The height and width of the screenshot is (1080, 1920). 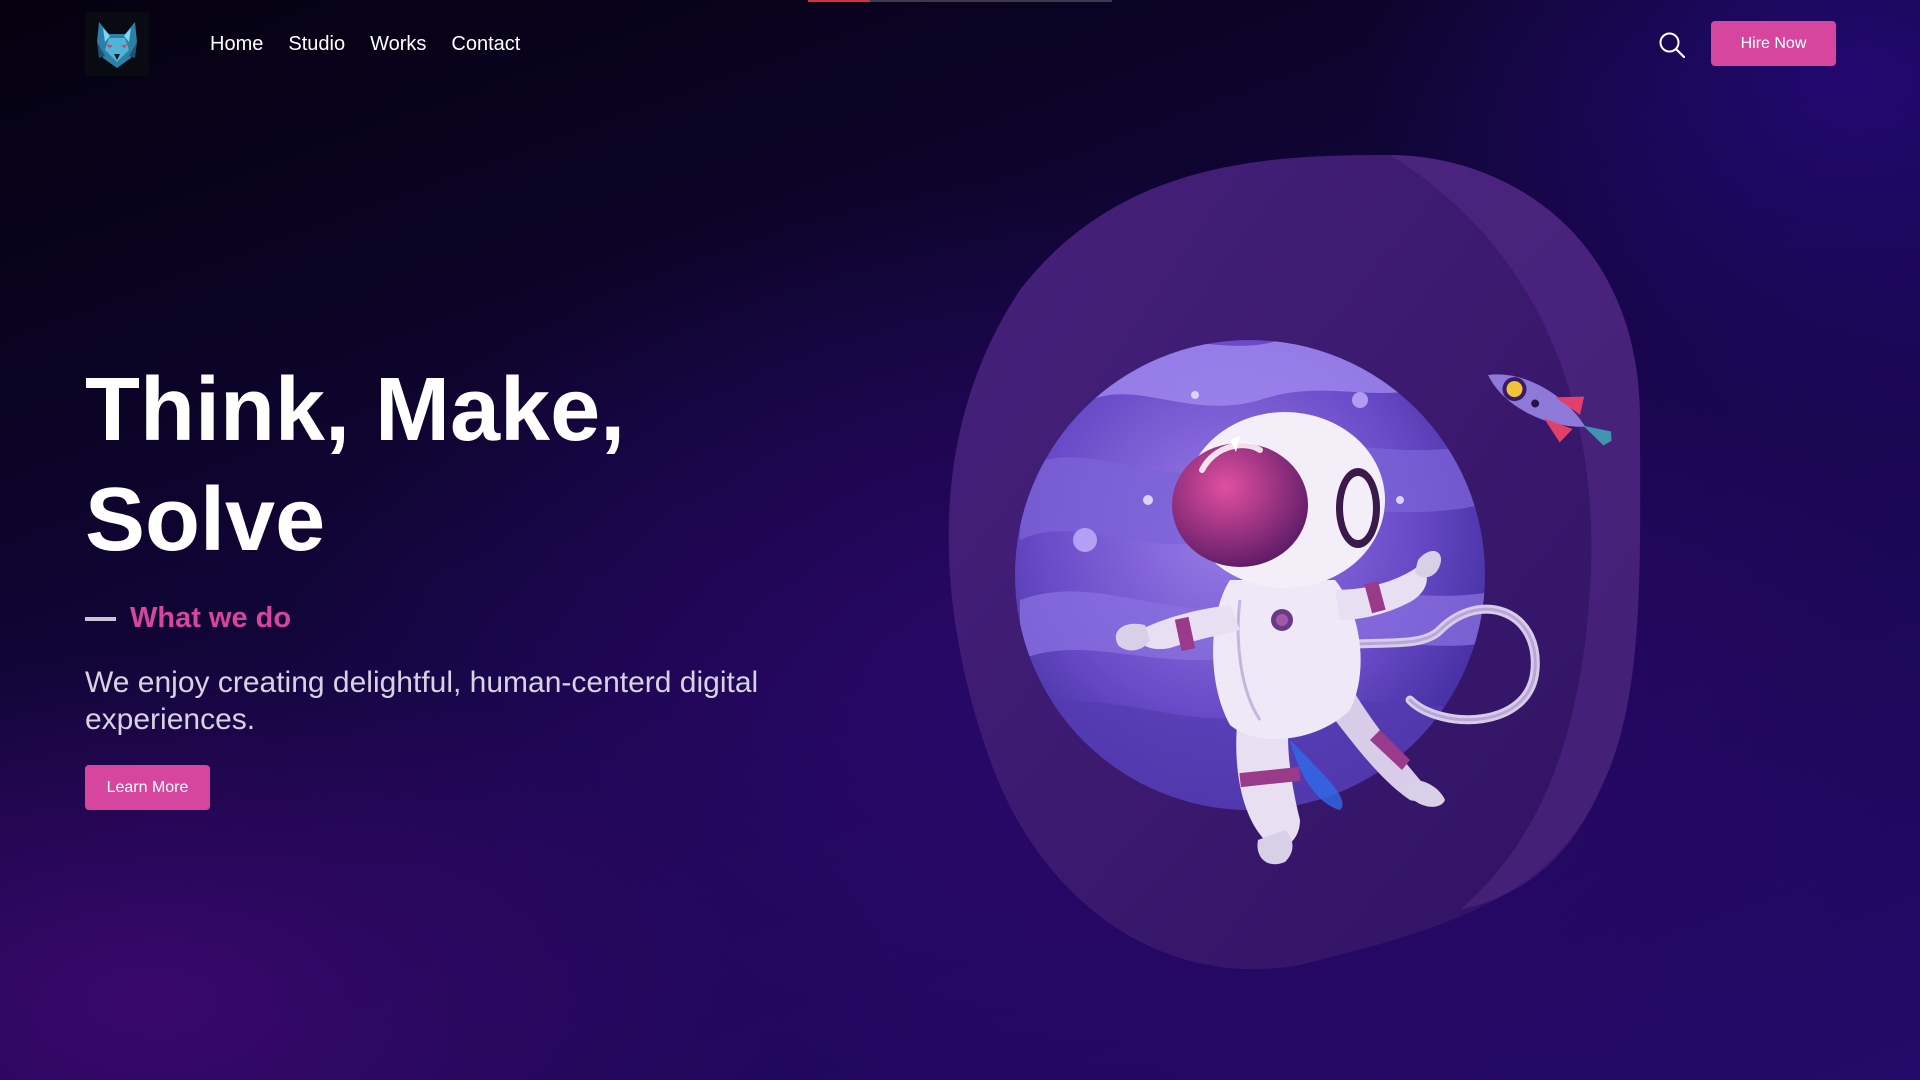 I want to click on hero-title-line2: Solve, so click(x=205, y=520).